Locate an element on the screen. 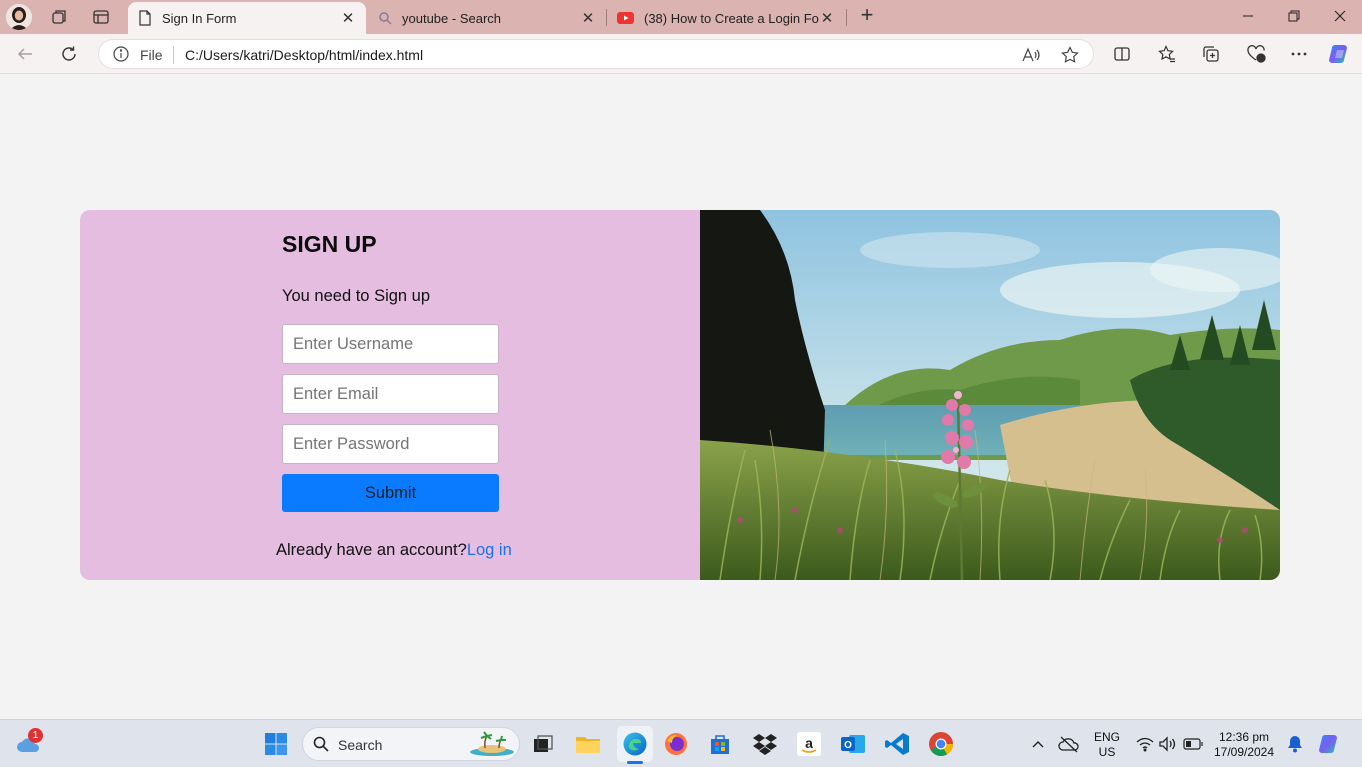  scheme-label: File is located at coordinates (151, 55).